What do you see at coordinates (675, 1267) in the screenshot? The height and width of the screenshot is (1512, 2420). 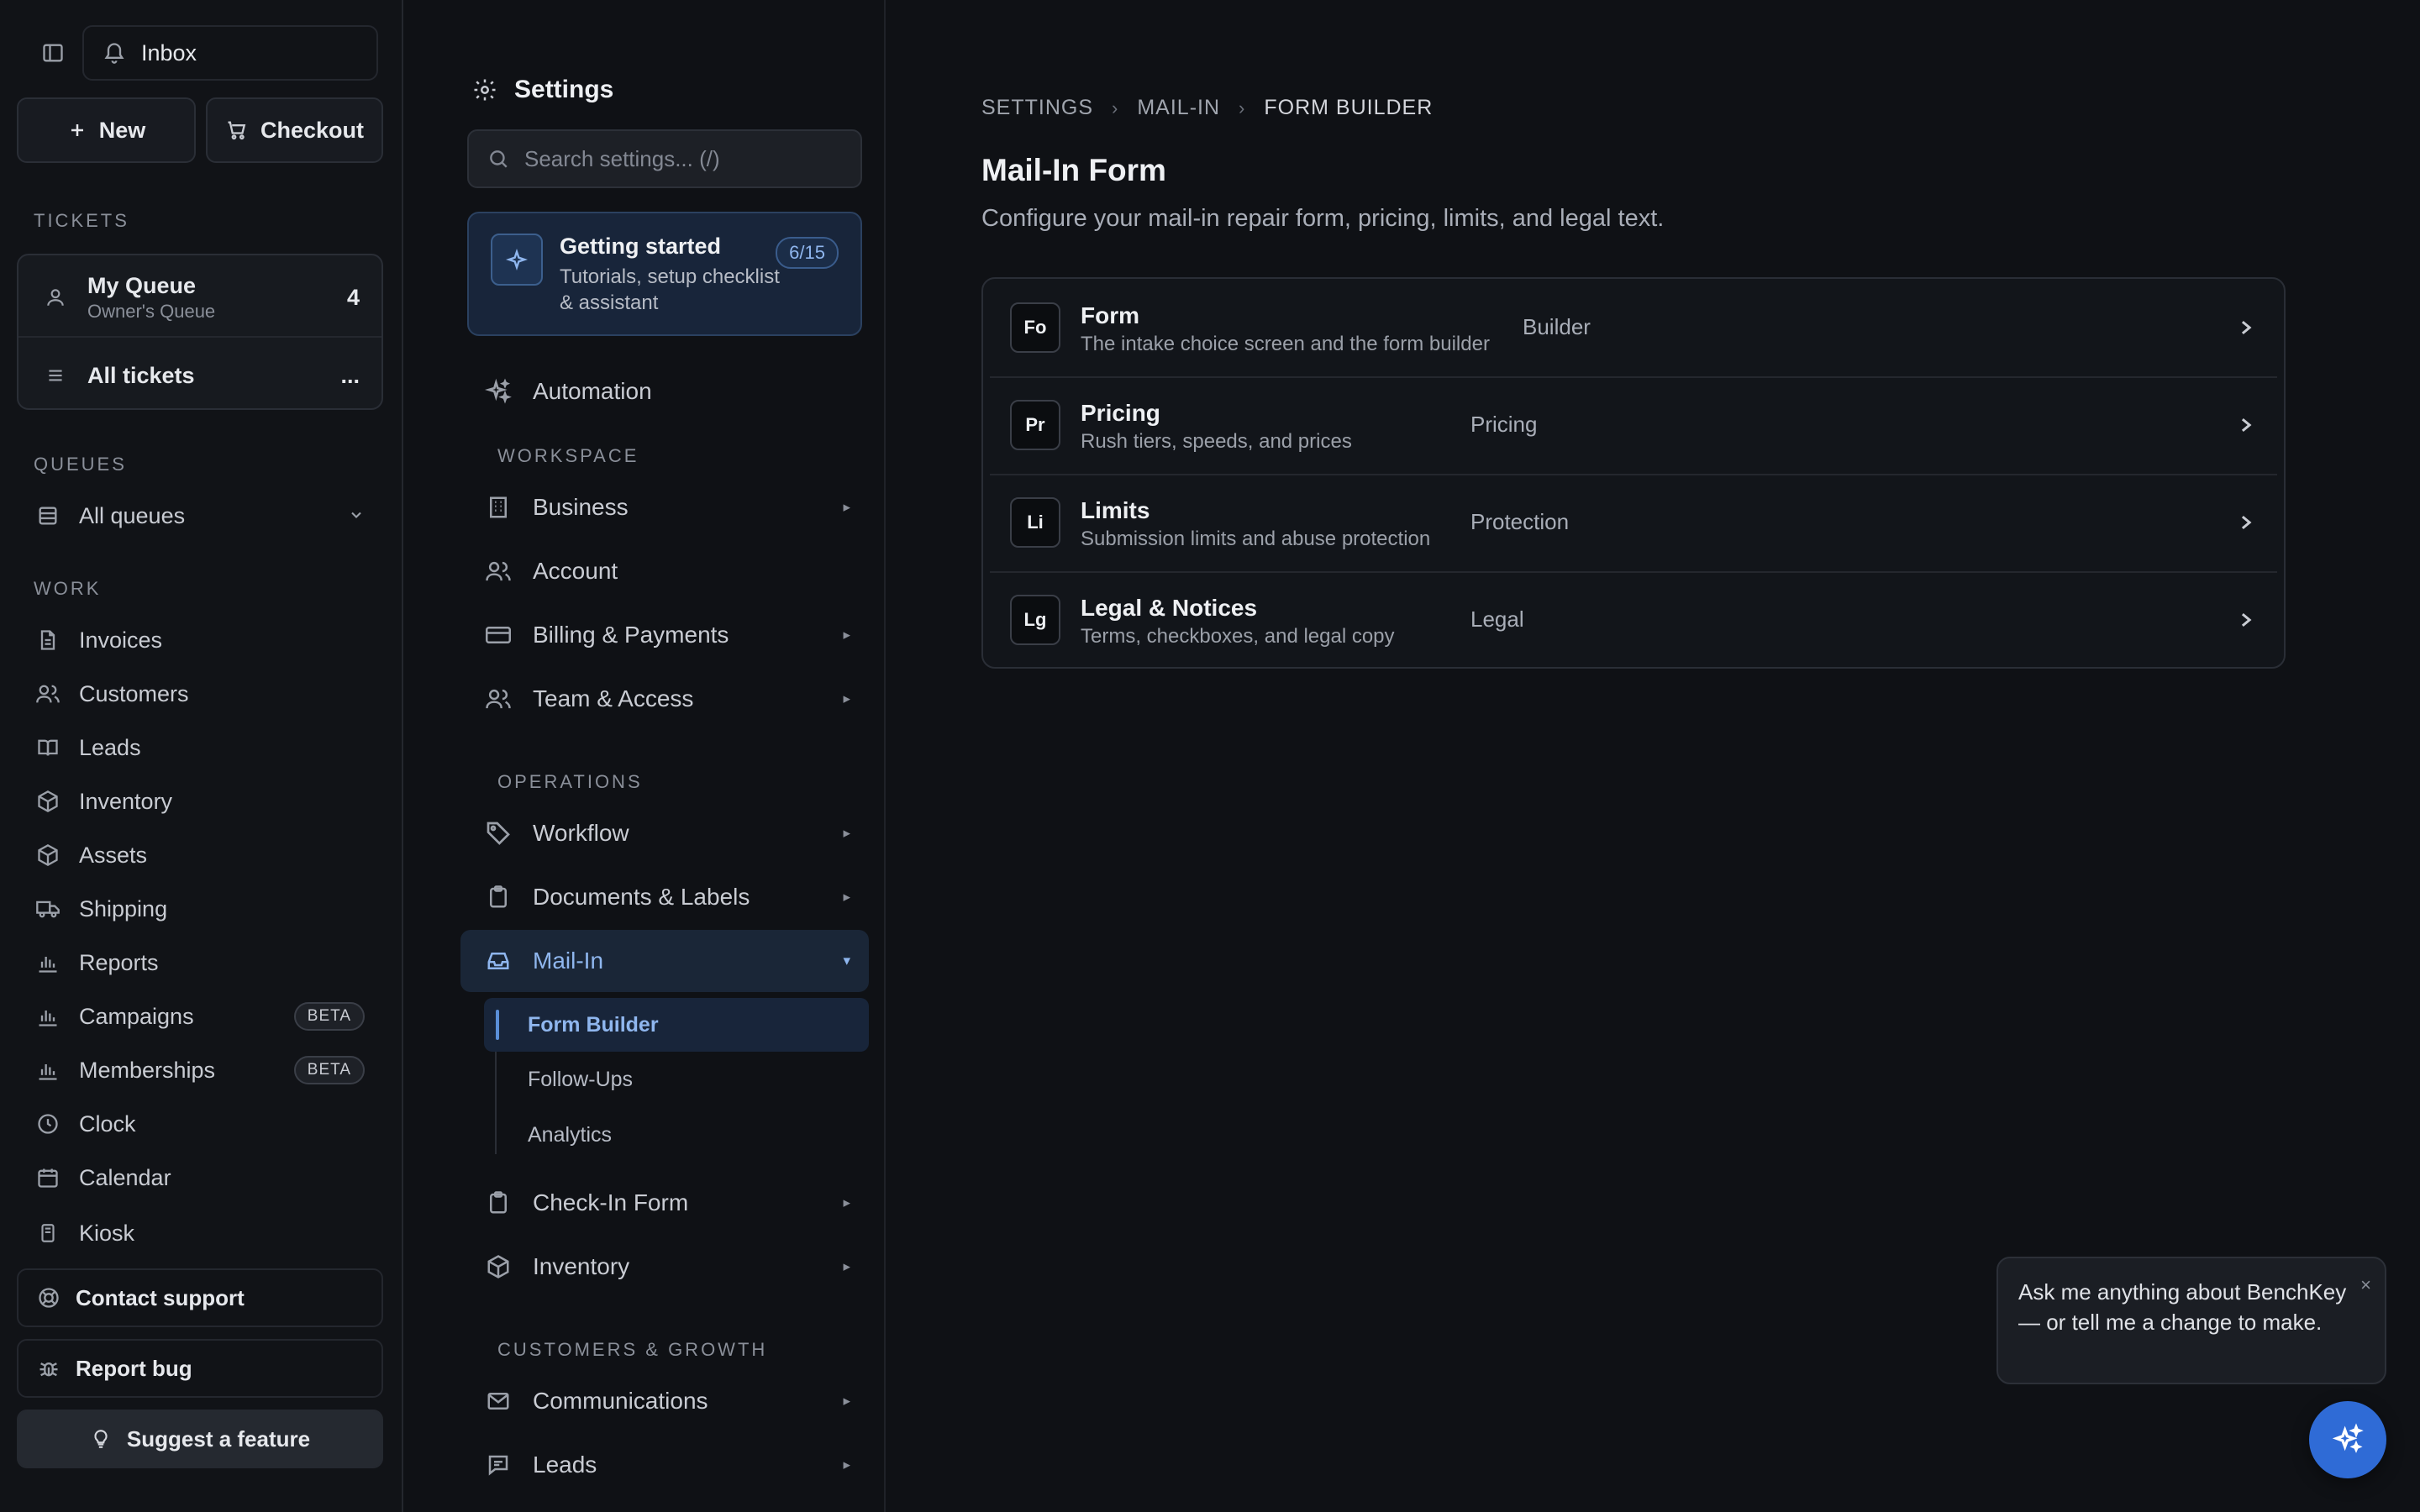 I see `settings-item-inventory: Inventory ▸` at bounding box center [675, 1267].